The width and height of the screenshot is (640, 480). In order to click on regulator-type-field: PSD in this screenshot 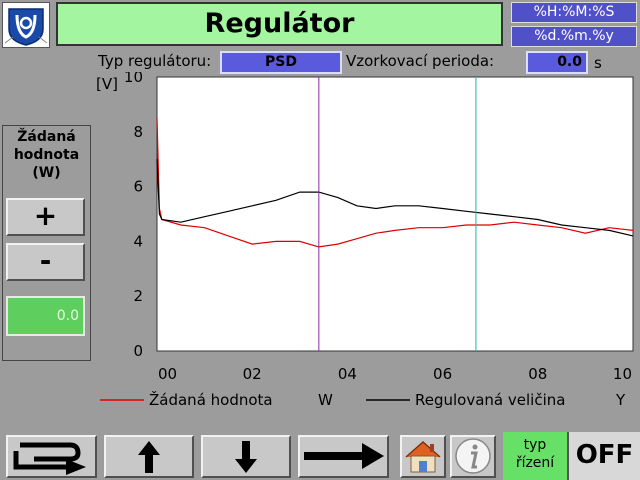, I will do `click(281, 62)`.